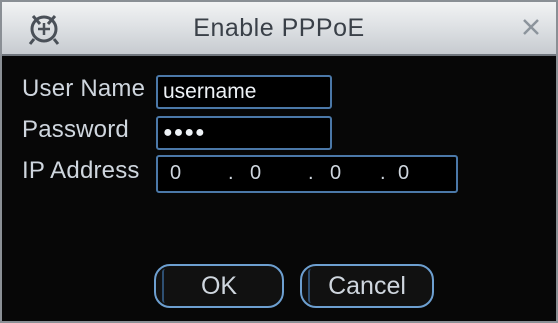  What do you see at coordinates (335, 173) in the screenshot?
I see `ip-octet-3: 0` at bounding box center [335, 173].